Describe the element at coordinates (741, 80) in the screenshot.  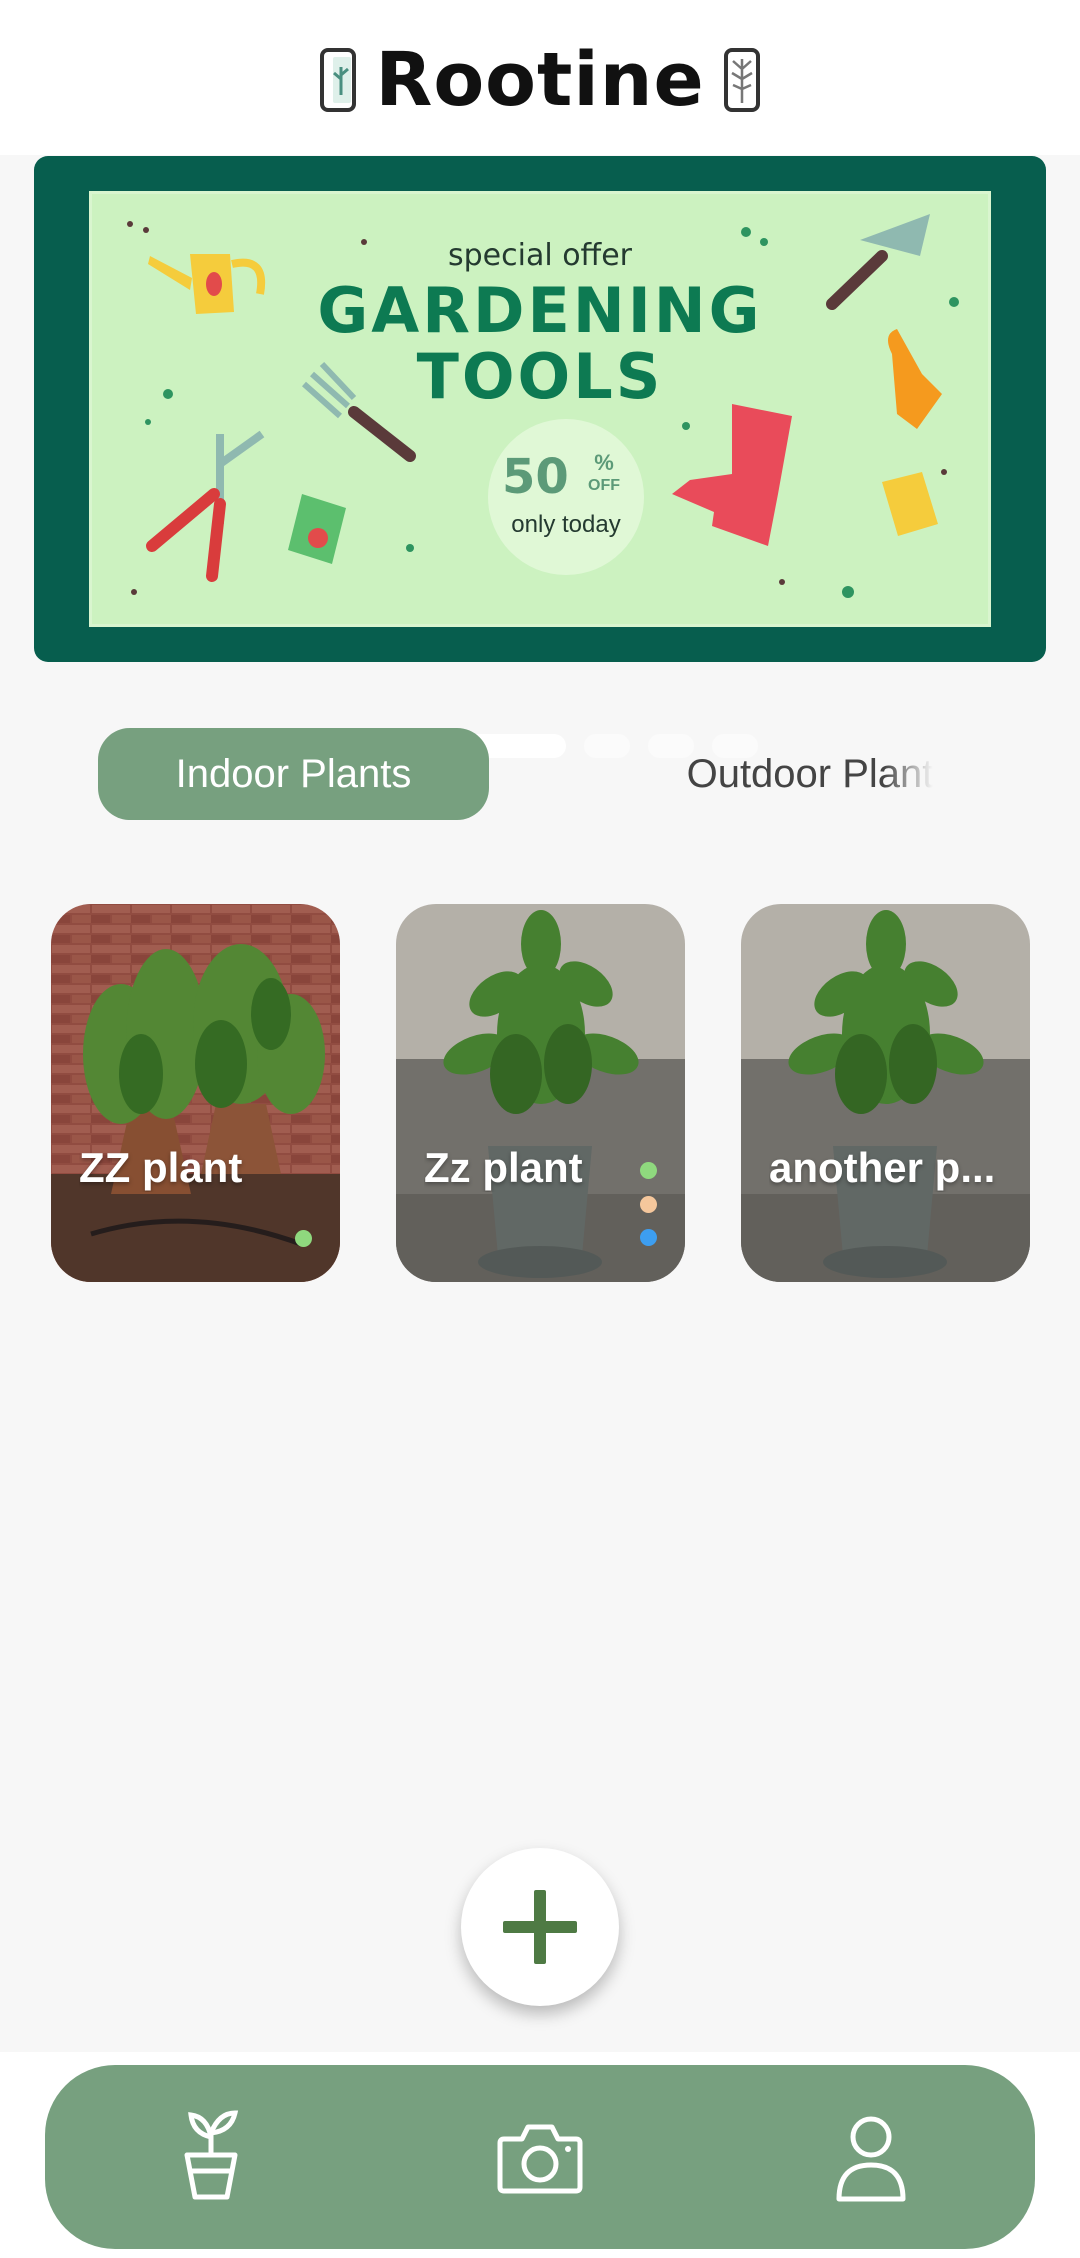
I see `tree-card-icon` at that location.